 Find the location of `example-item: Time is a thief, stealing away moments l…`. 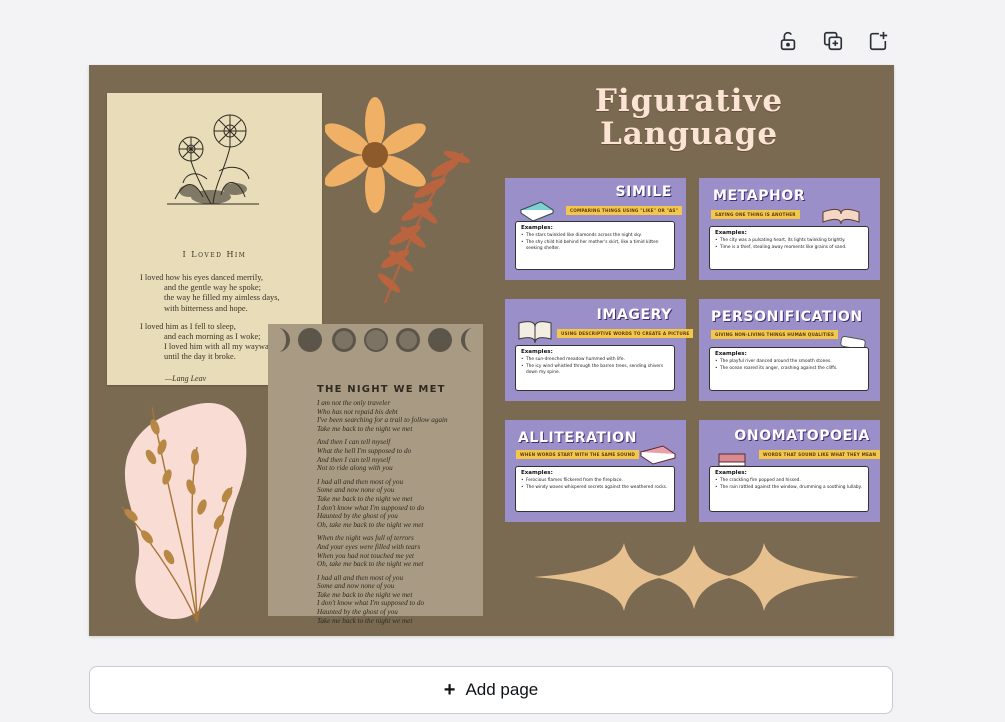

example-item: Time is a thief, stealing away moments l… is located at coordinates (789, 248).